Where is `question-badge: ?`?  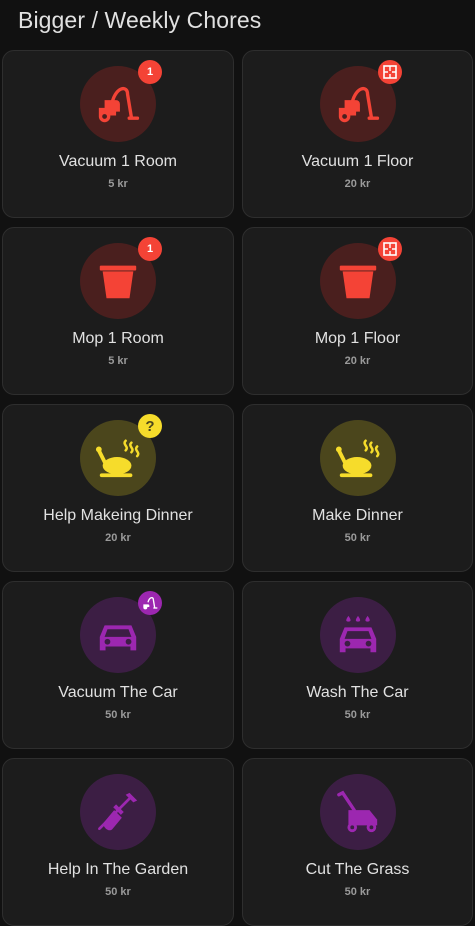 question-badge: ? is located at coordinates (150, 426).